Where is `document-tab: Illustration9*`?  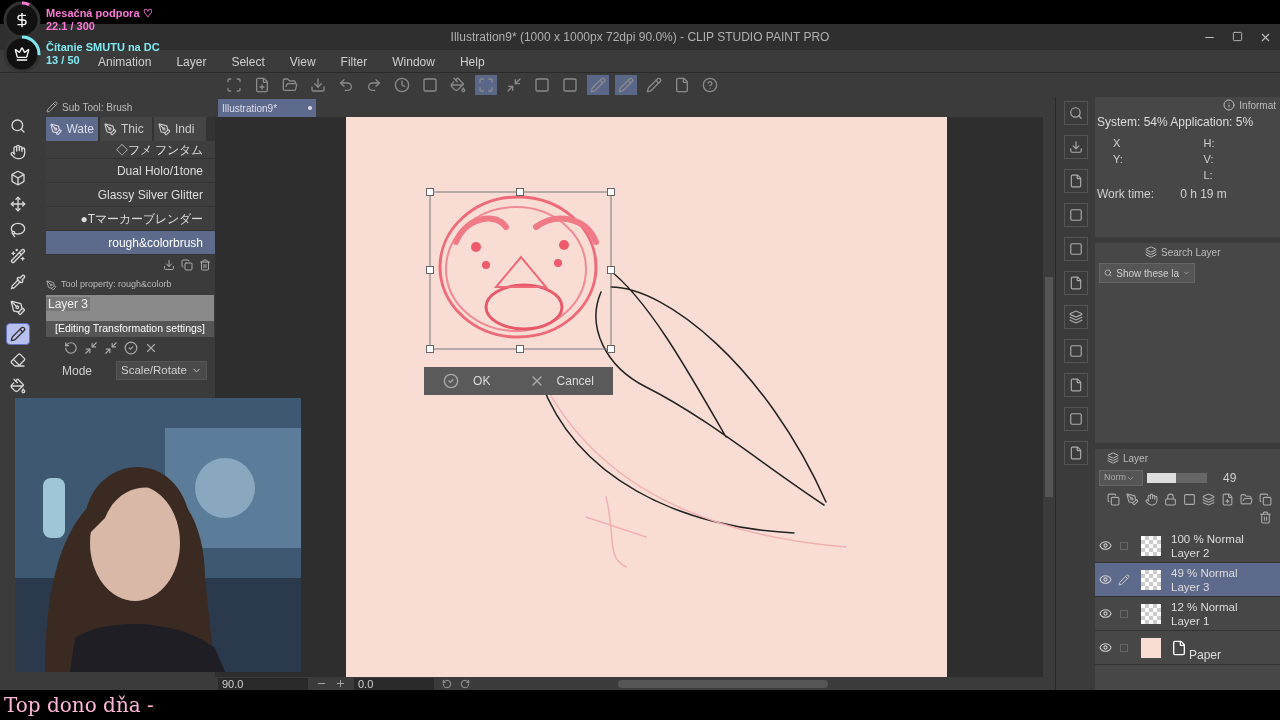 document-tab: Illustration9* is located at coordinates (267, 108).